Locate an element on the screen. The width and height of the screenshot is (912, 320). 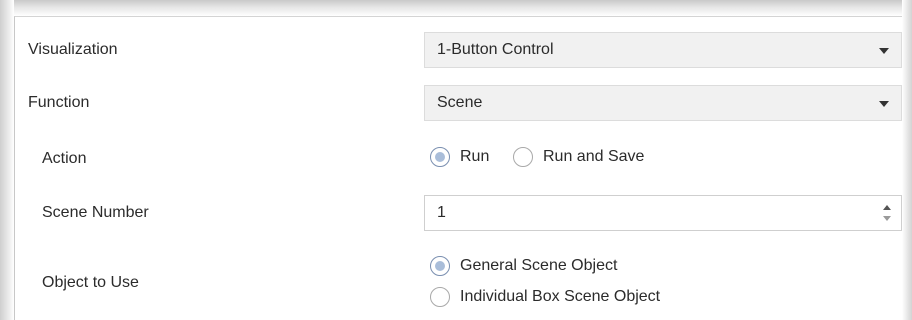
radio-run-and-save-label: Run and Save is located at coordinates (594, 156).